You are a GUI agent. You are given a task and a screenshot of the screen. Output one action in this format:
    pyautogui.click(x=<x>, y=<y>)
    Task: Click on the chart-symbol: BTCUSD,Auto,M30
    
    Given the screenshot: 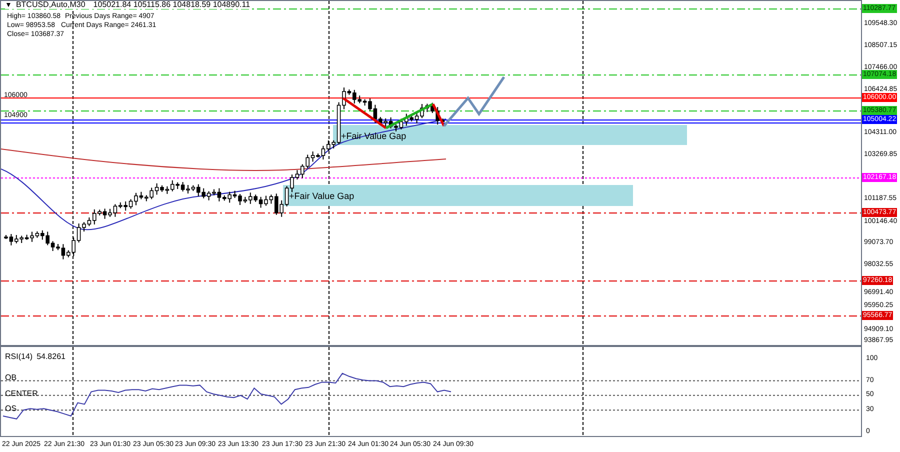 What is the action you would take?
    pyautogui.click(x=51, y=5)
    